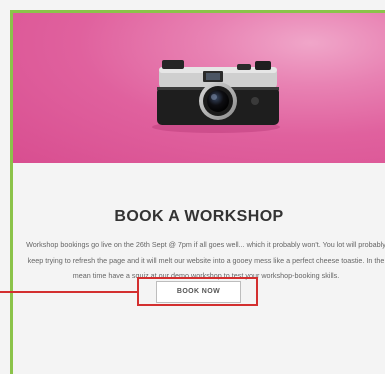  I want to click on highlight-pointer-line, so click(69, 292).